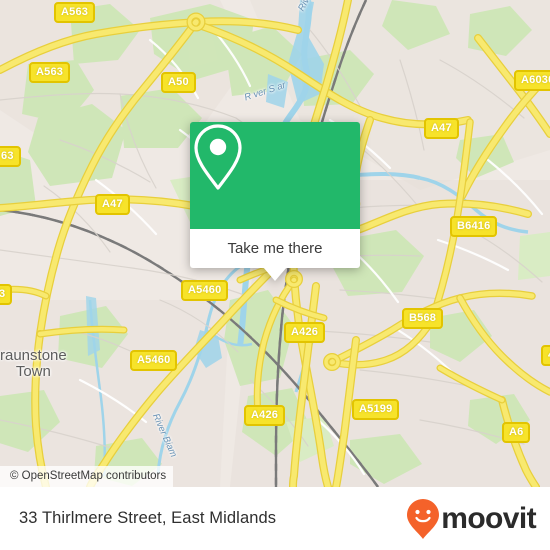  I want to click on callout-header, so click(275, 175).